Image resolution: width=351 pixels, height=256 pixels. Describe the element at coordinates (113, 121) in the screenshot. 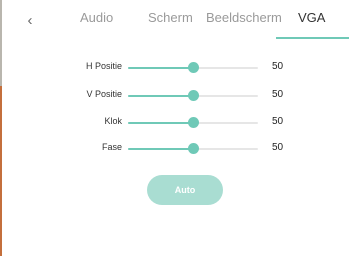

I see `setting-label: Klok` at that location.